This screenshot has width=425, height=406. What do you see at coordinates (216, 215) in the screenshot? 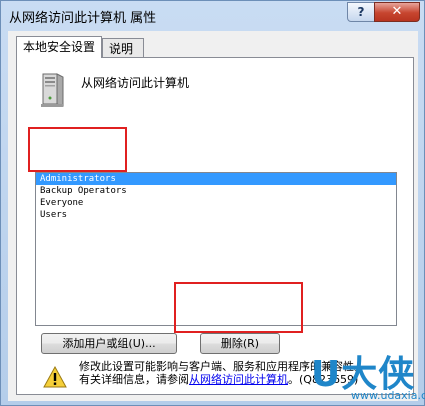
I see `list-item-users: Users` at bounding box center [216, 215].